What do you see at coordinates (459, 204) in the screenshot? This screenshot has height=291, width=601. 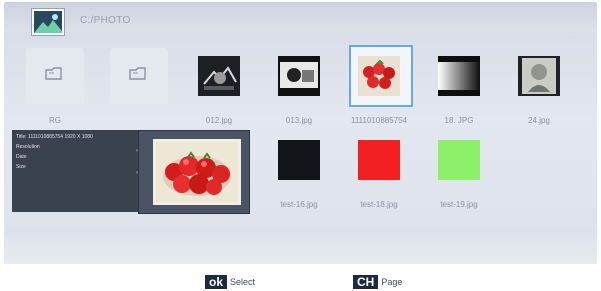 I see `tile-caption: test-19.jpg` at bounding box center [459, 204].